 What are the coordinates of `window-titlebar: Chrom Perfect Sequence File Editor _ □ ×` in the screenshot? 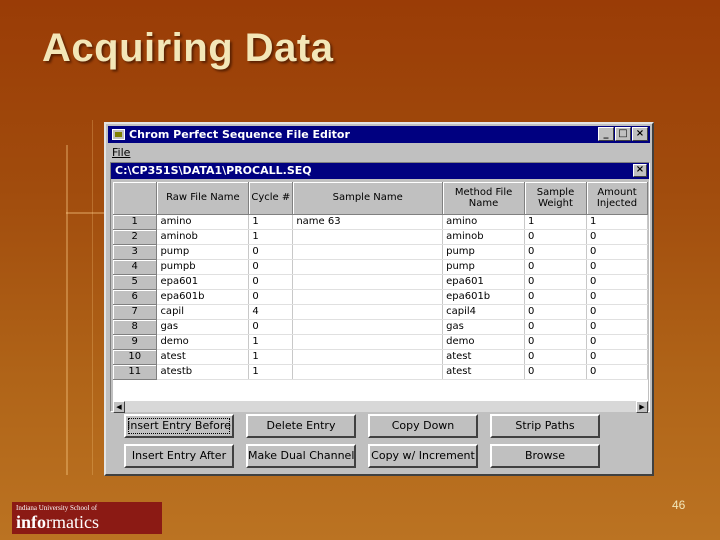 It's located at (379, 134).